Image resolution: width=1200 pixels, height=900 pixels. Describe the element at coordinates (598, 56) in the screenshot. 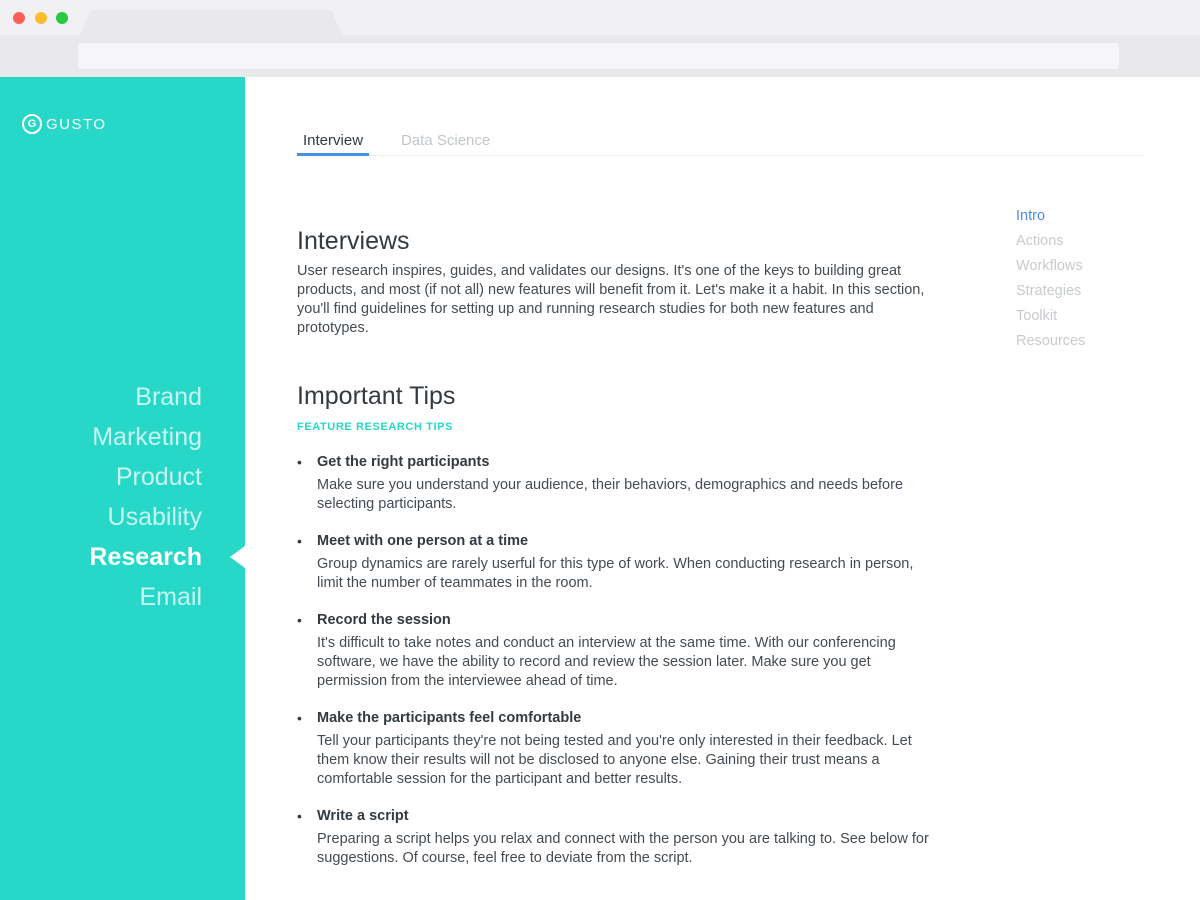

I see `address-bar` at that location.